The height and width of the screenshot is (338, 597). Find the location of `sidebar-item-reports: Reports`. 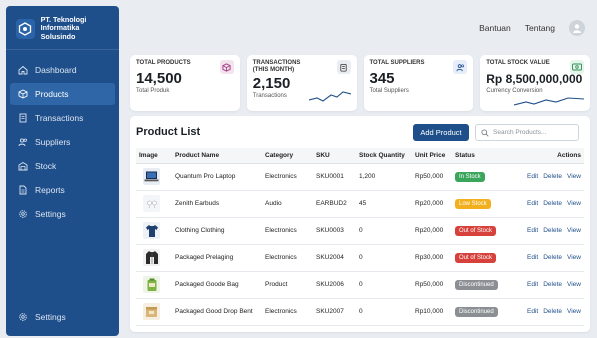

sidebar-item-reports: Reports is located at coordinates (62, 190).